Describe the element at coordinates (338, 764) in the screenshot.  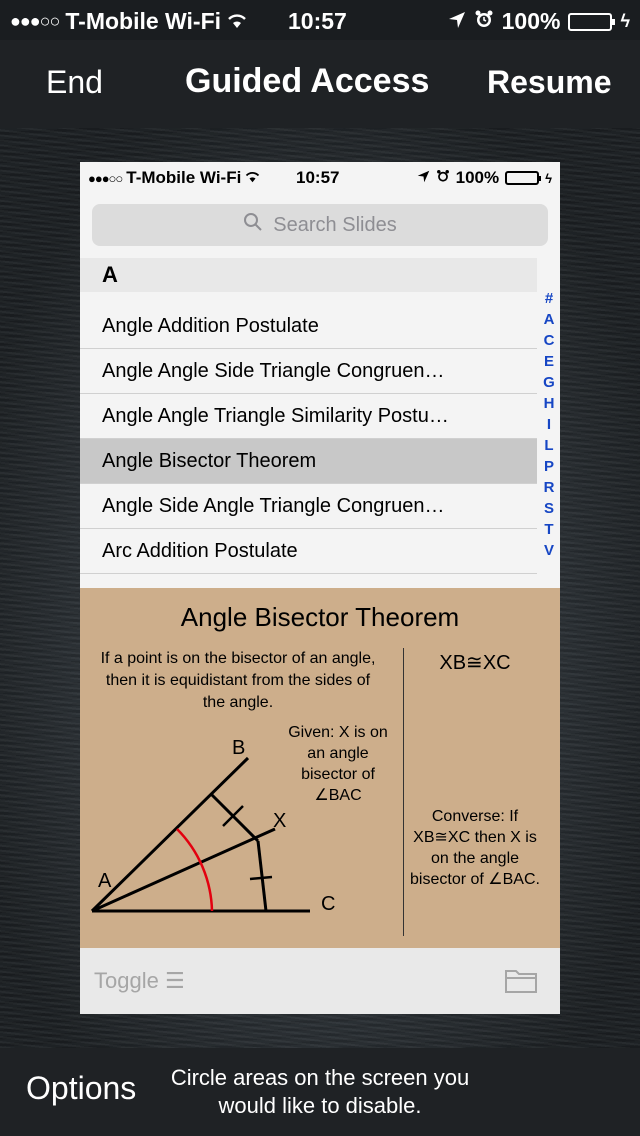
I see `slide-given: Given: X is on an angle bisector of ∠BAC` at that location.